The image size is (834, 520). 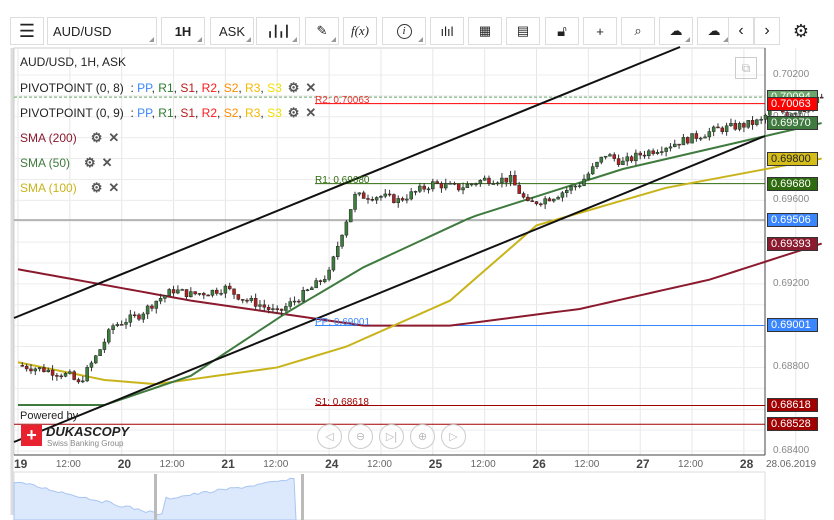 What do you see at coordinates (453, 436) in the screenshot?
I see `scroll-forward-button: ▷` at bounding box center [453, 436].